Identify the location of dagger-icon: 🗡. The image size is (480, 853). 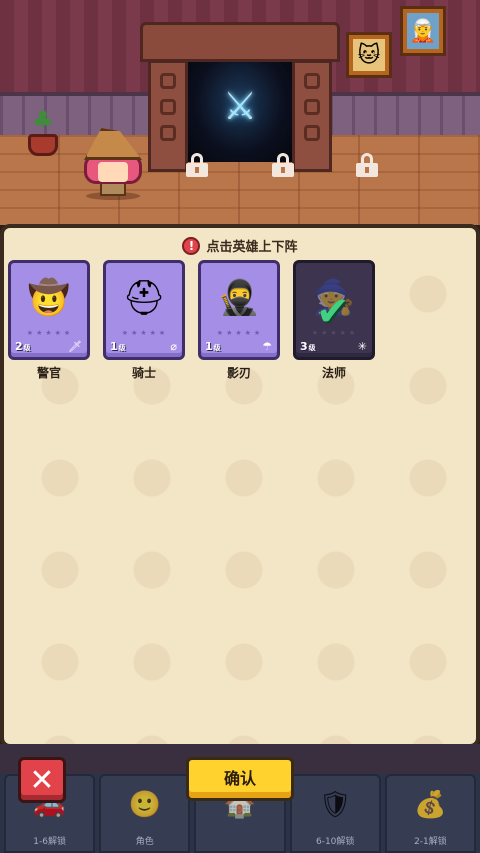
(75, 346).